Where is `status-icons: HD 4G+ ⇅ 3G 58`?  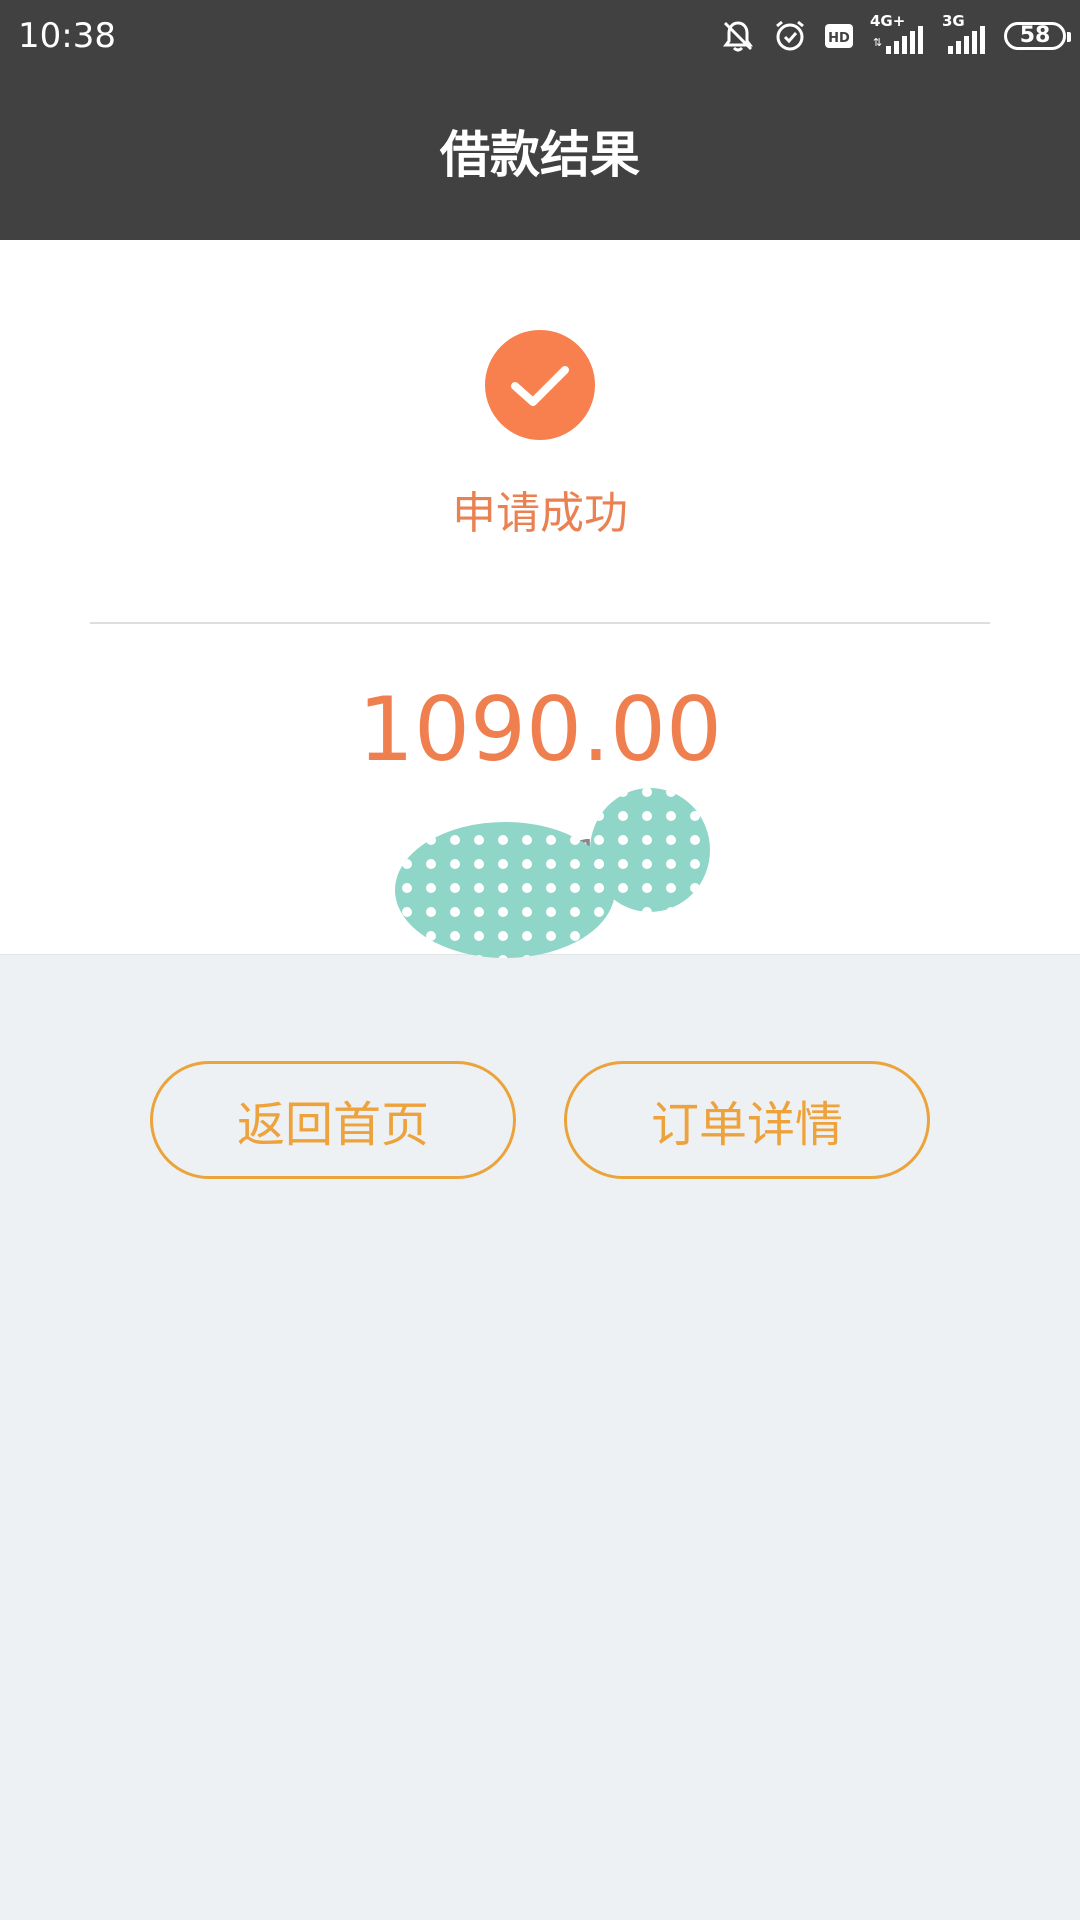
status-icons: HD 4G+ ⇅ 3G 58 is located at coordinates (895, 34).